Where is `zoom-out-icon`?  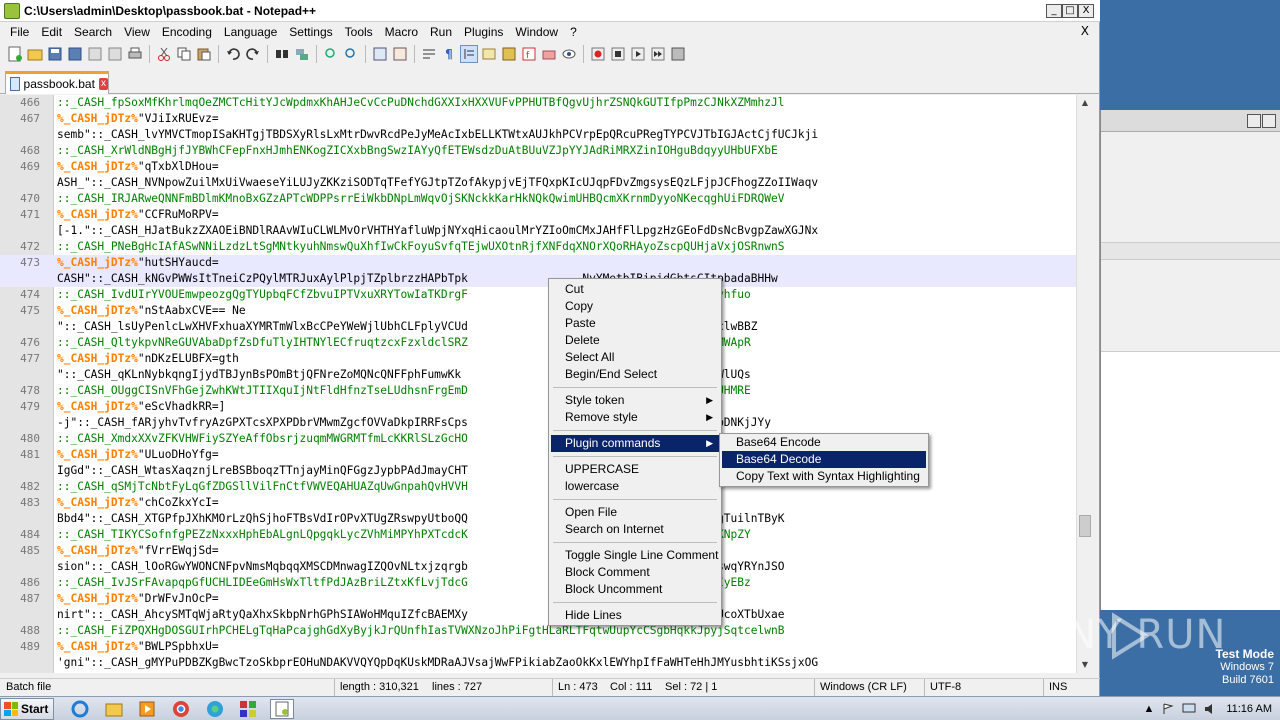
zoom-out-icon is located at coordinates (351, 54).